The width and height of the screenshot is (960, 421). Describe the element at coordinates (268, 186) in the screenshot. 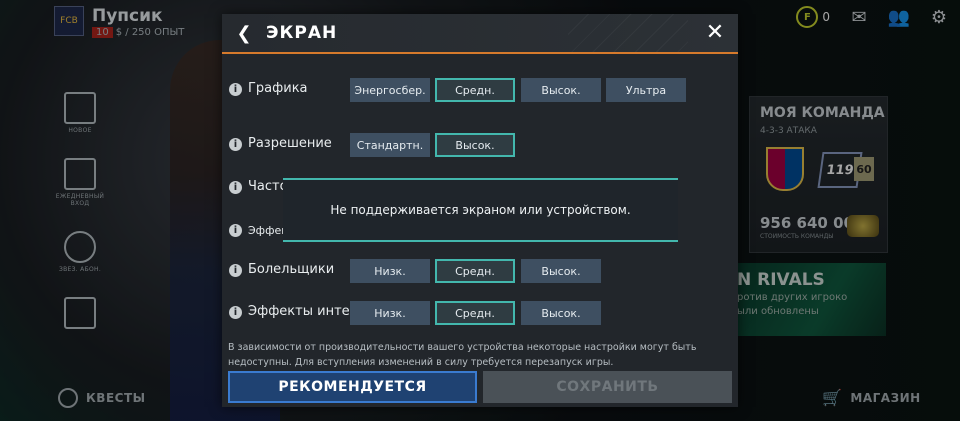

I see `setting-label: Часто` at that location.